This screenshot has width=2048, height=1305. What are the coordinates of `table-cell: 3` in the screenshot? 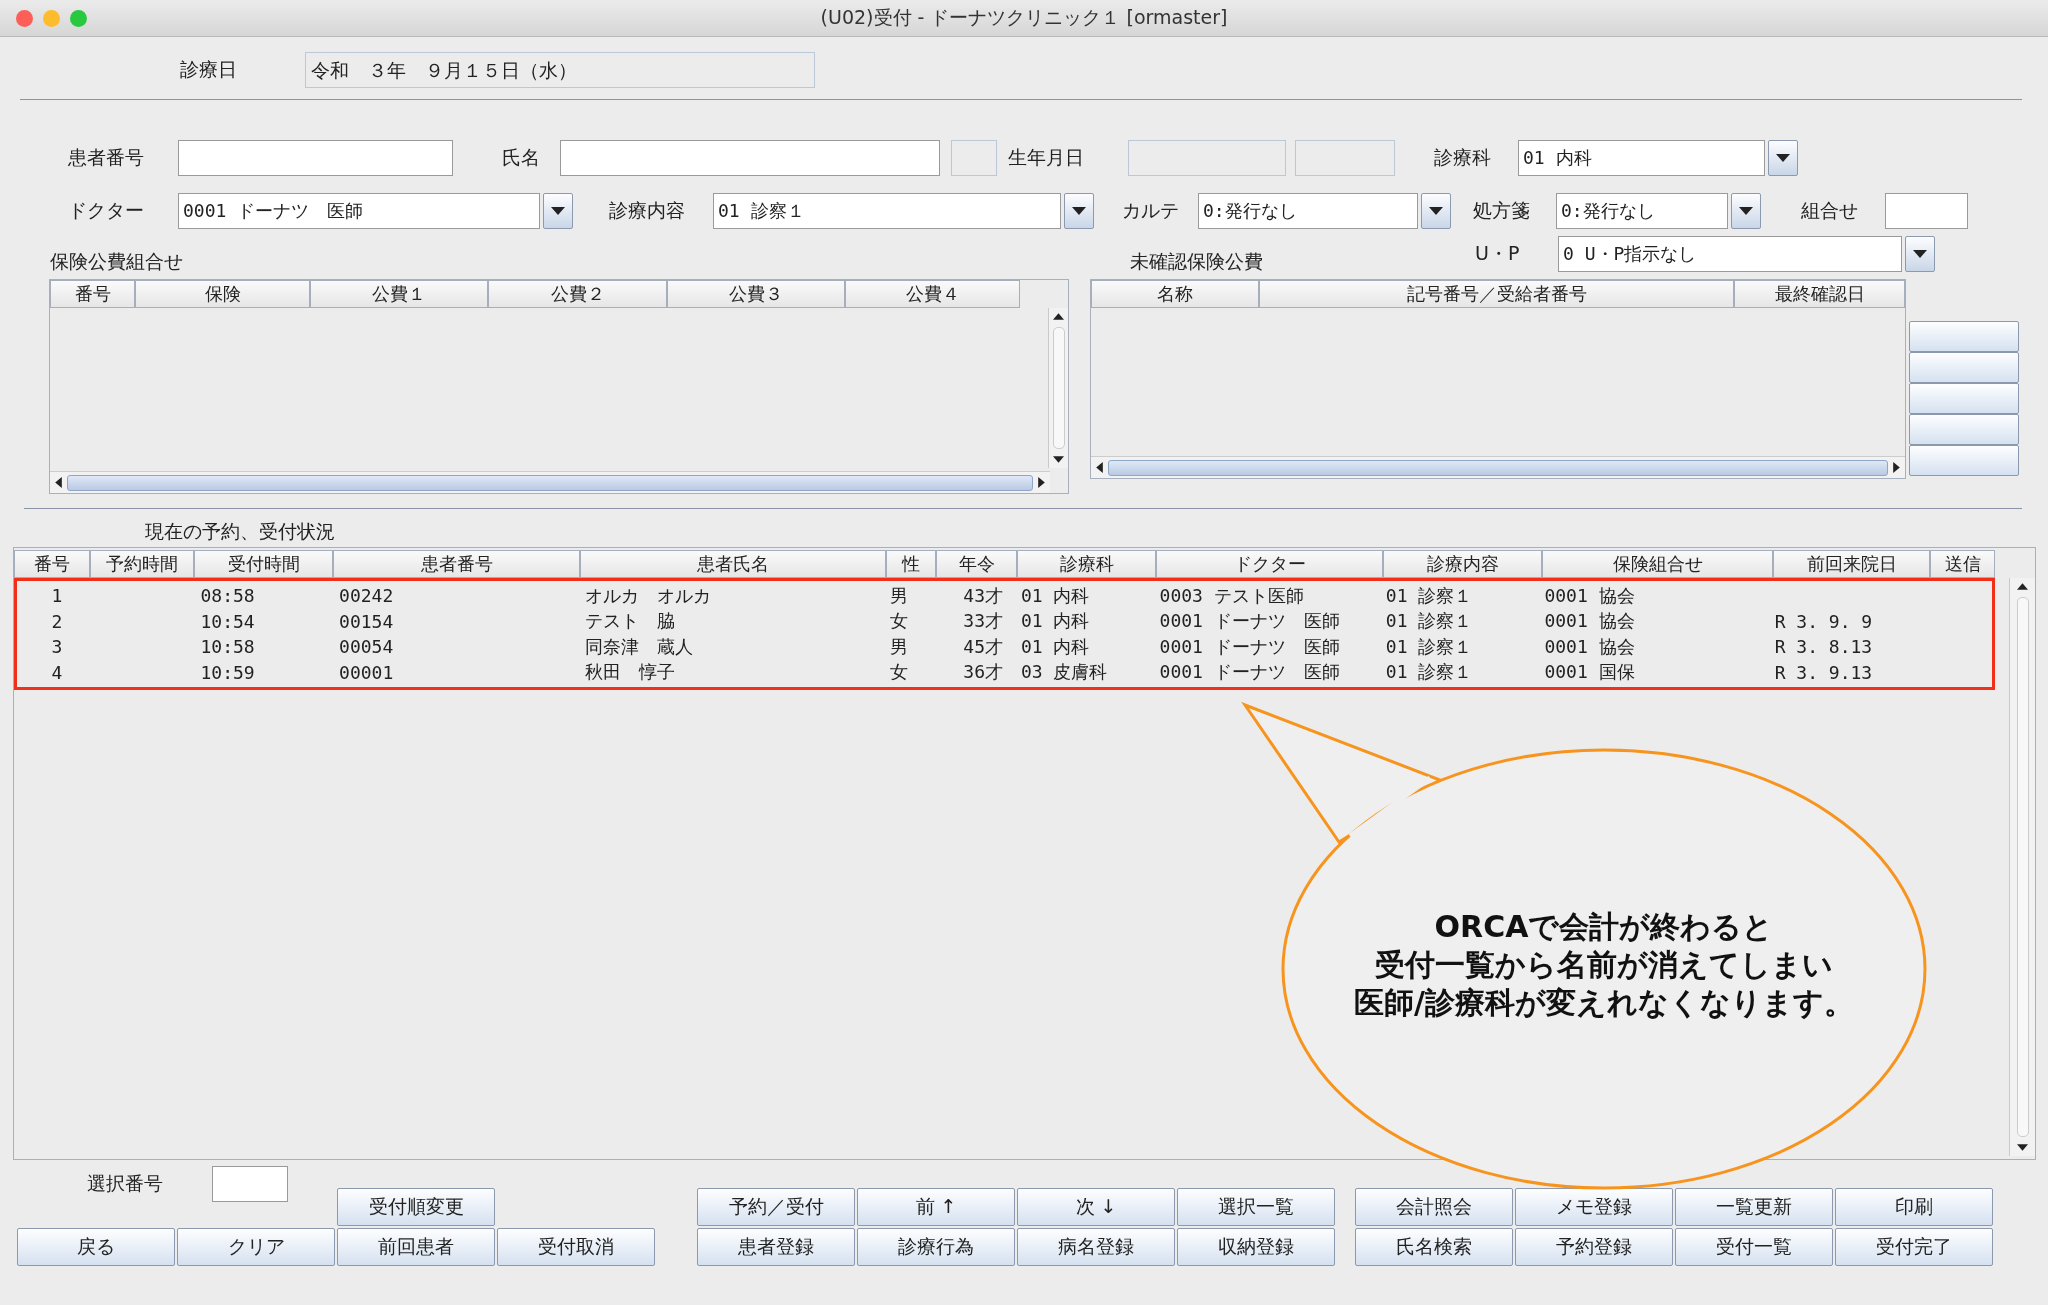 It's located at (57, 647).